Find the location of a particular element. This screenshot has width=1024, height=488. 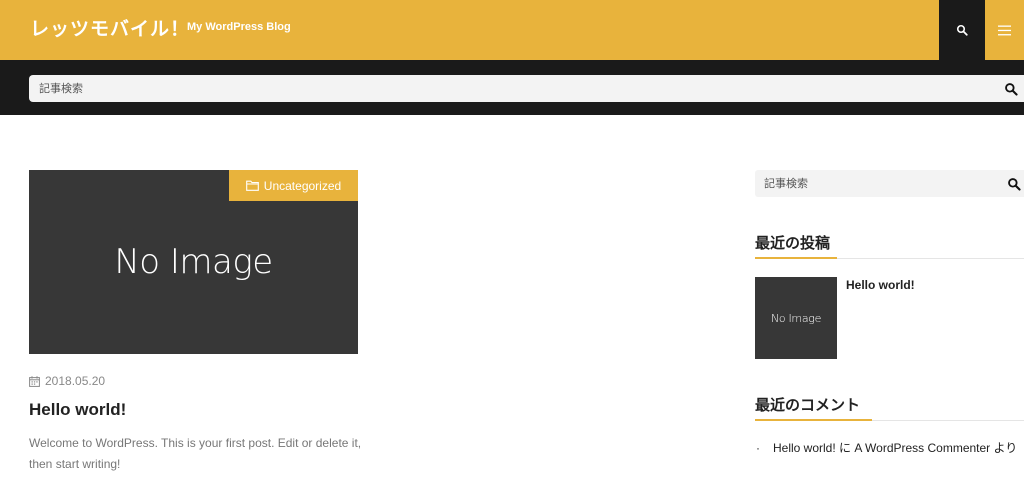

header-search-button is located at coordinates (962, 30).